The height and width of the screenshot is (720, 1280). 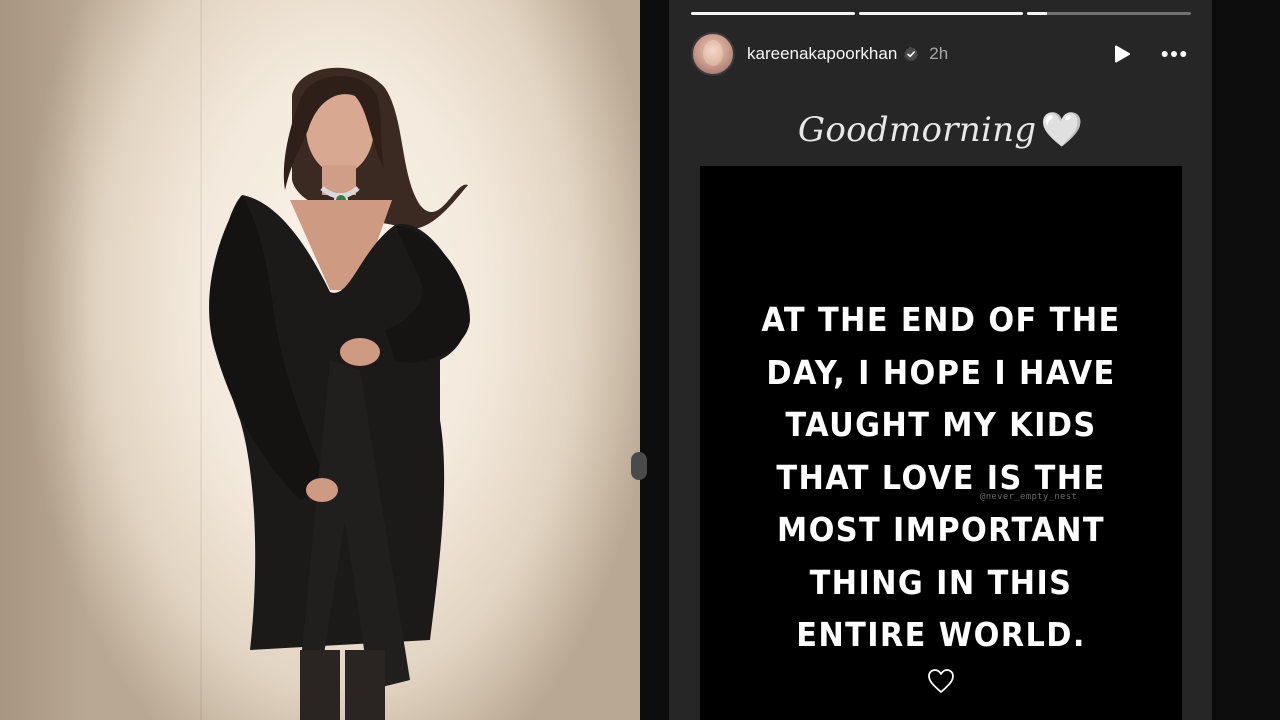 I want to click on previous-story-button, so click(x=639, y=466).